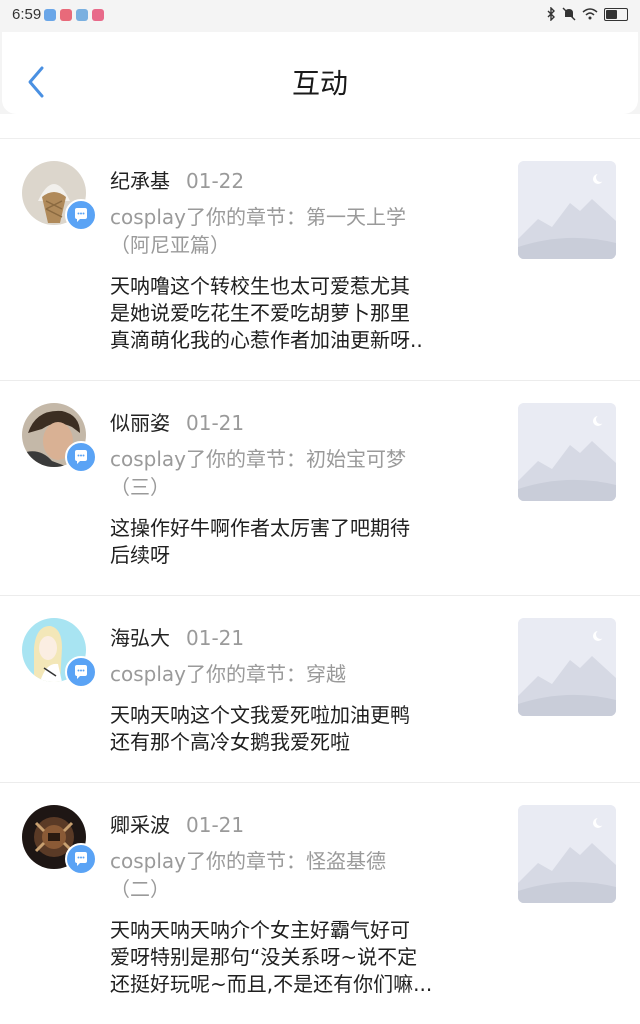 The height and width of the screenshot is (1024, 640). Describe the element at coordinates (177, 823) in the screenshot. I see `name-row: 卿采波 01-21` at that location.